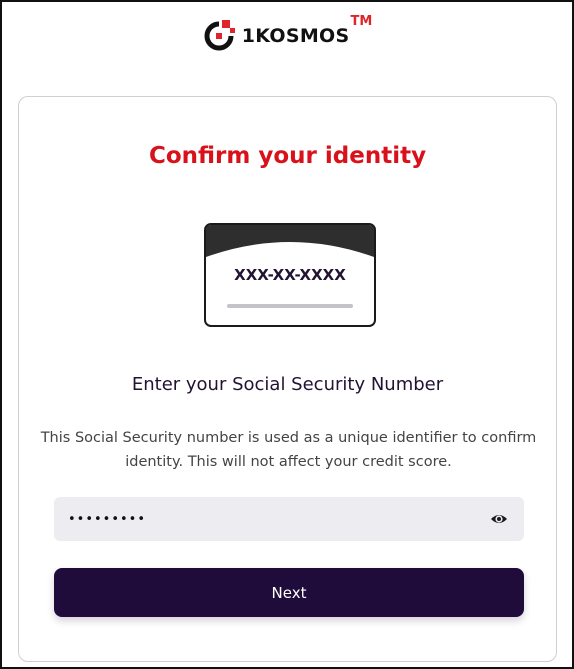 The image size is (574, 669). What do you see at coordinates (361, 21) in the screenshot?
I see `trademark-mark: TM` at bounding box center [361, 21].